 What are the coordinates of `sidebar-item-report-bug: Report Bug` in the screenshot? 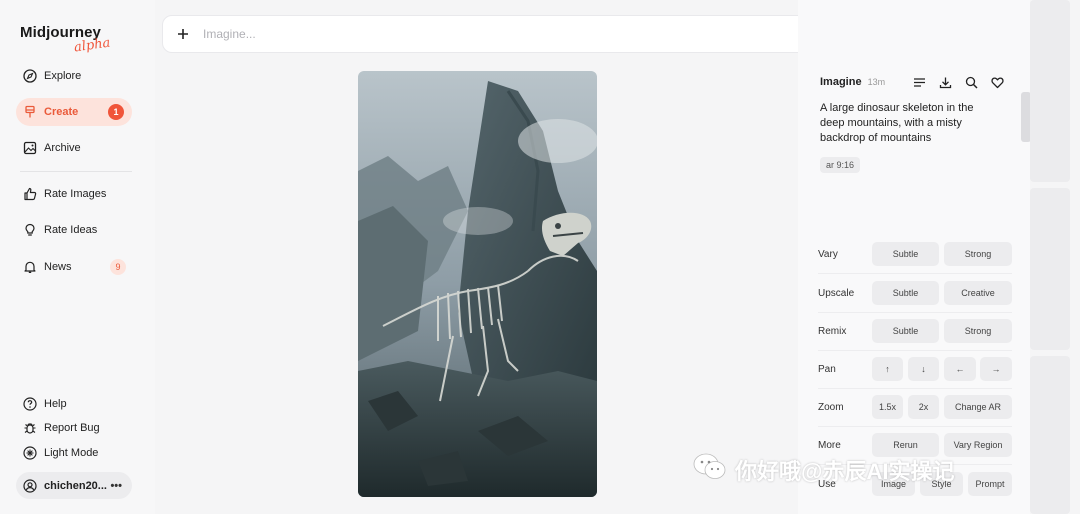 It's located at (74, 428).